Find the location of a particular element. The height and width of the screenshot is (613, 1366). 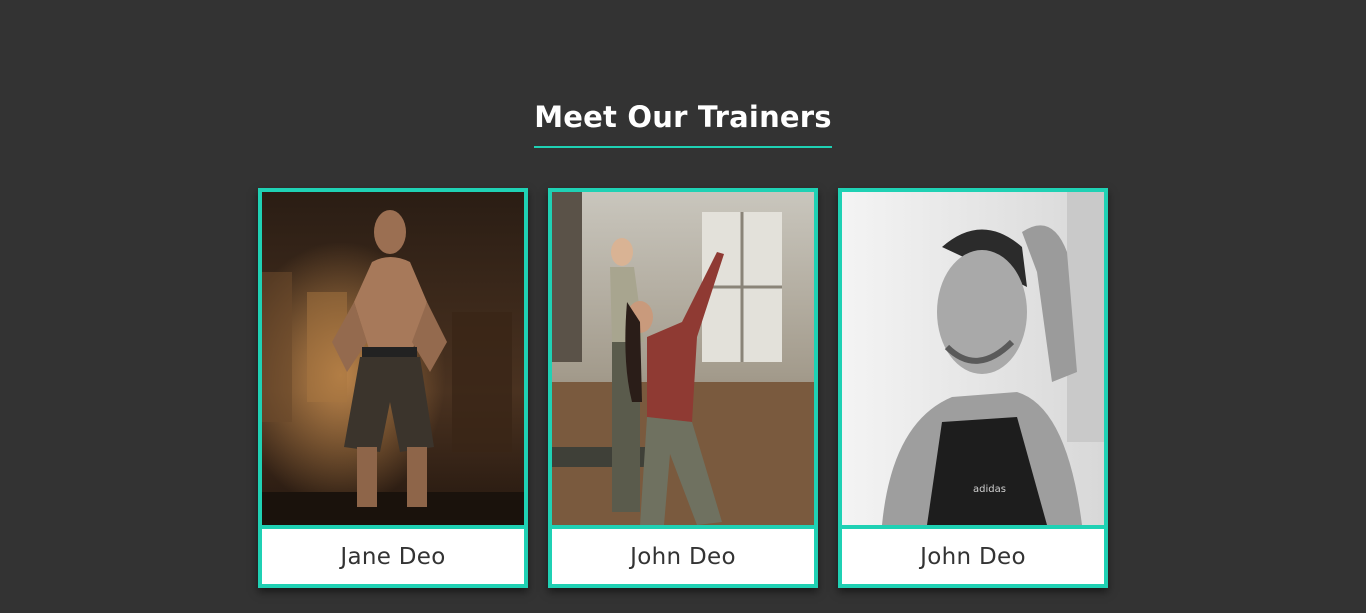

trainer-smiling-bw-photo: adidas is located at coordinates (973, 358).